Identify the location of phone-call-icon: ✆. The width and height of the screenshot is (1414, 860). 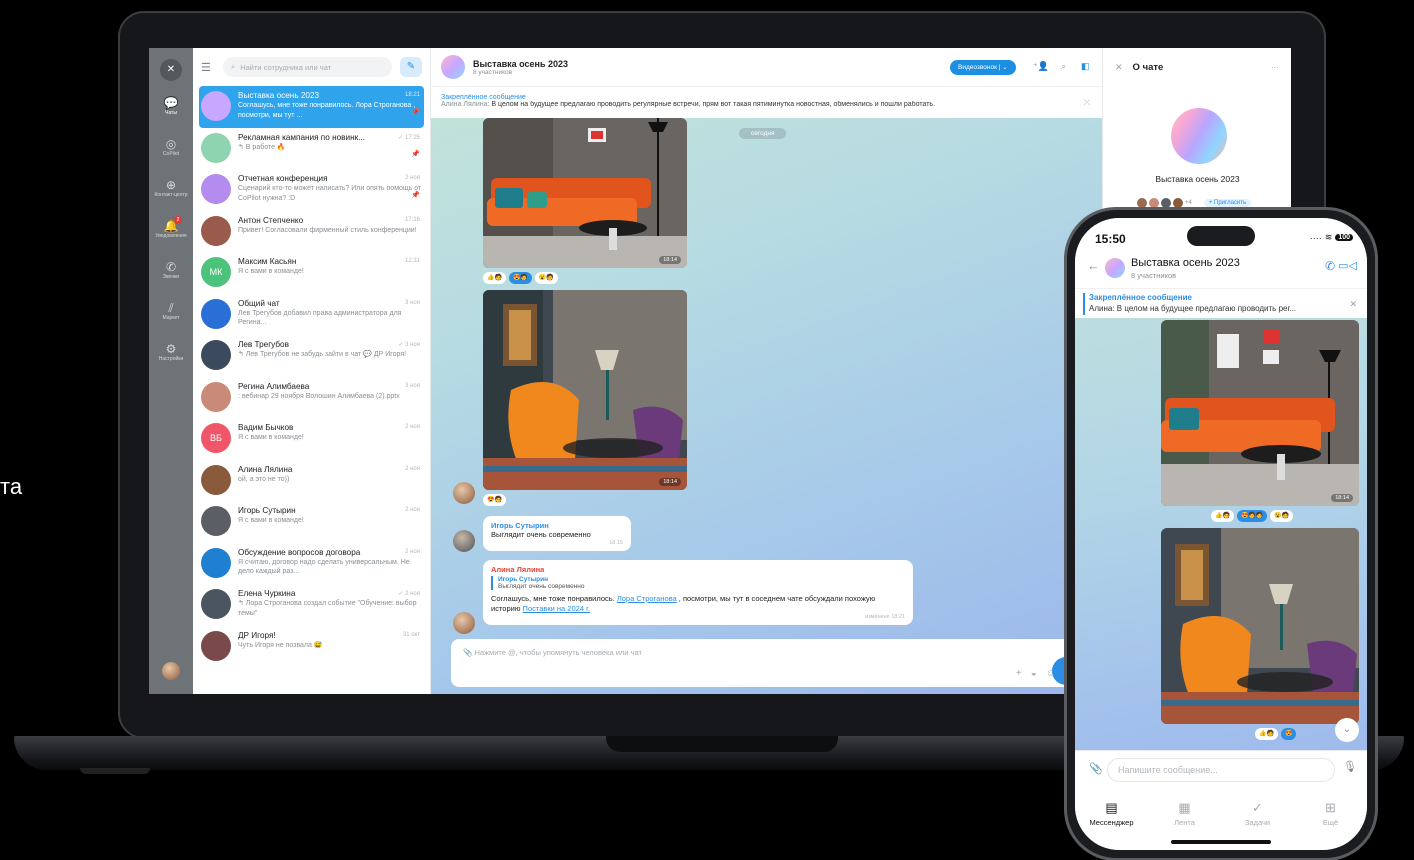
(1330, 266).